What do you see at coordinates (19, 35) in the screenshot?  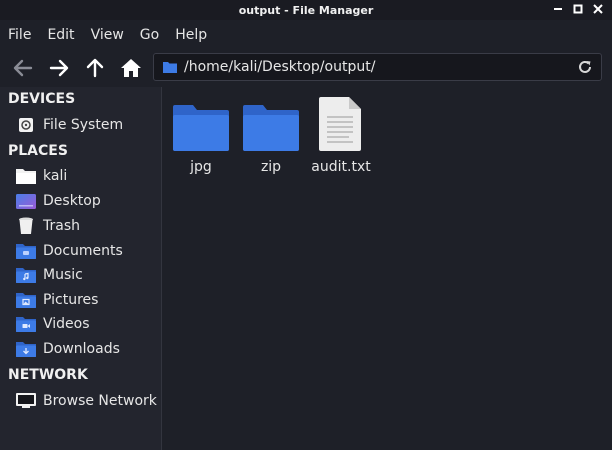 I see `menu-file: File` at bounding box center [19, 35].